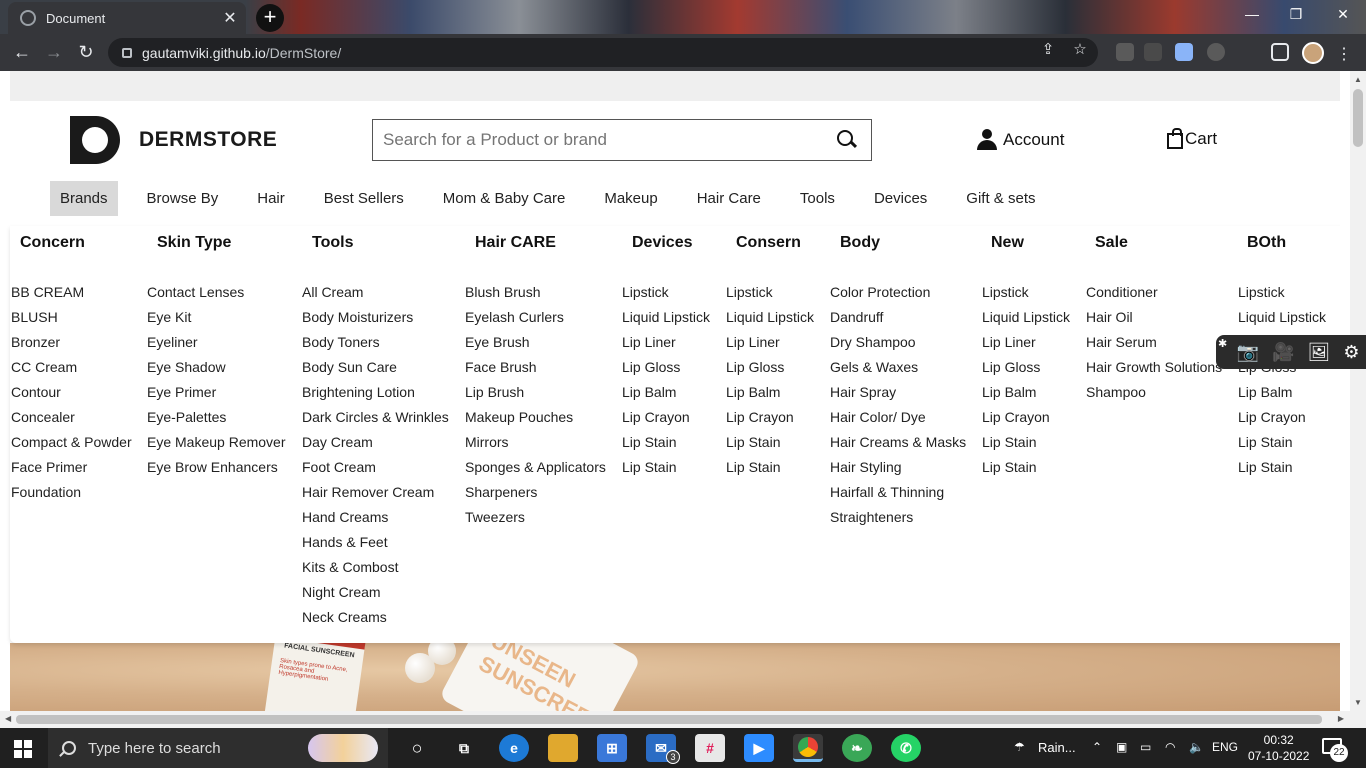 This screenshot has height=768, width=1366. What do you see at coordinates (1192, 138) in the screenshot?
I see `cart-link: Cart` at bounding box center [1192, 138].